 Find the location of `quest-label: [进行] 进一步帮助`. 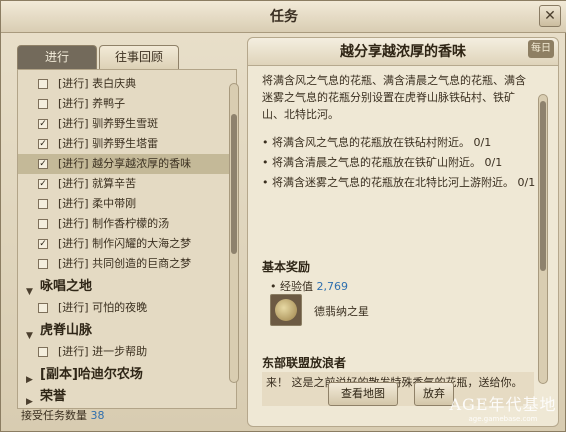

quest-label: [进行] 进一步帮助 is located at coordinates (103, 351).